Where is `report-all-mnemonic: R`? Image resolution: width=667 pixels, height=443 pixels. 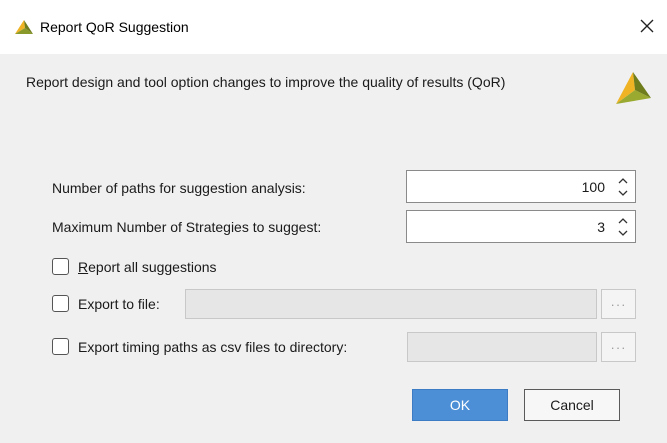
report-all-mnemonic: R is located at coordinates (83, 267).